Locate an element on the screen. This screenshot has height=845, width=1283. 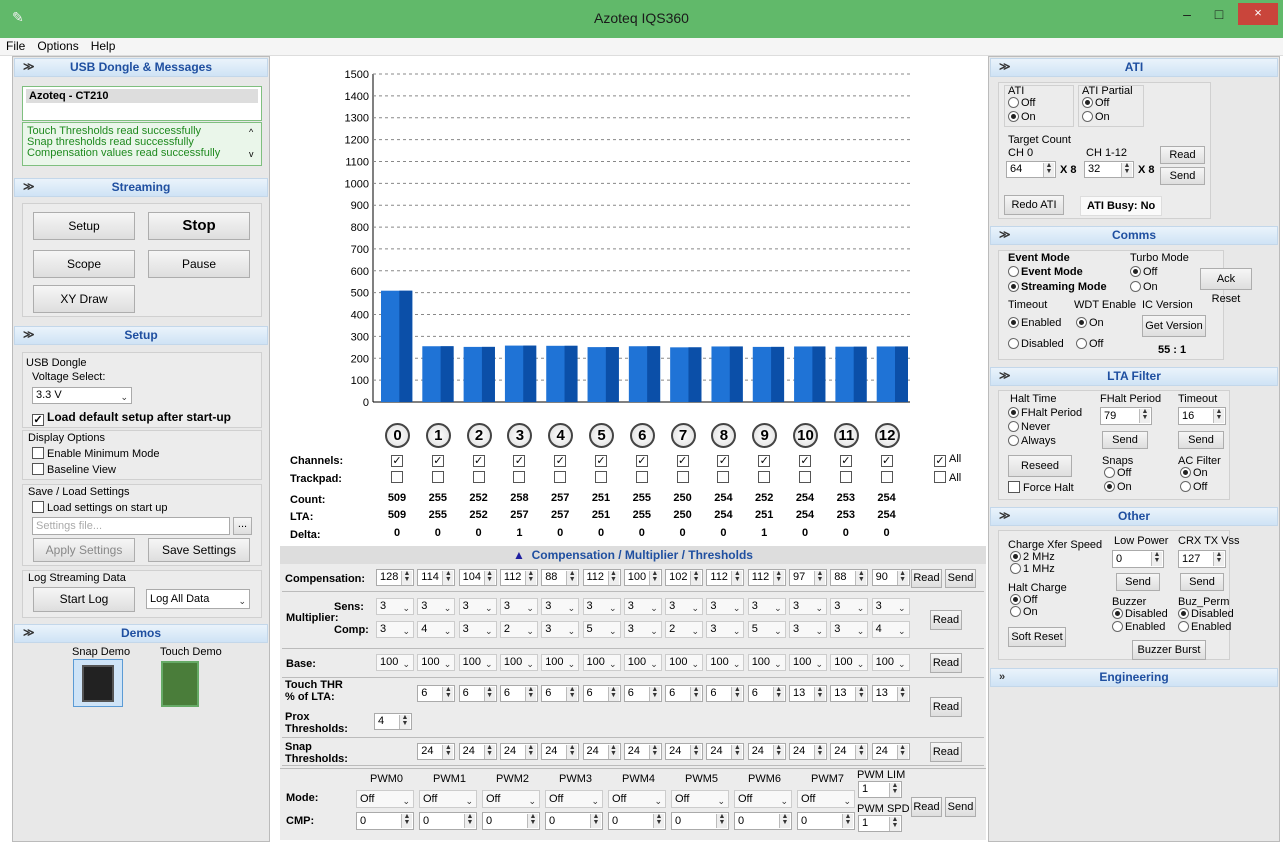
all-channels-checkbox: ✓ All is located at coordinates (947, 460).